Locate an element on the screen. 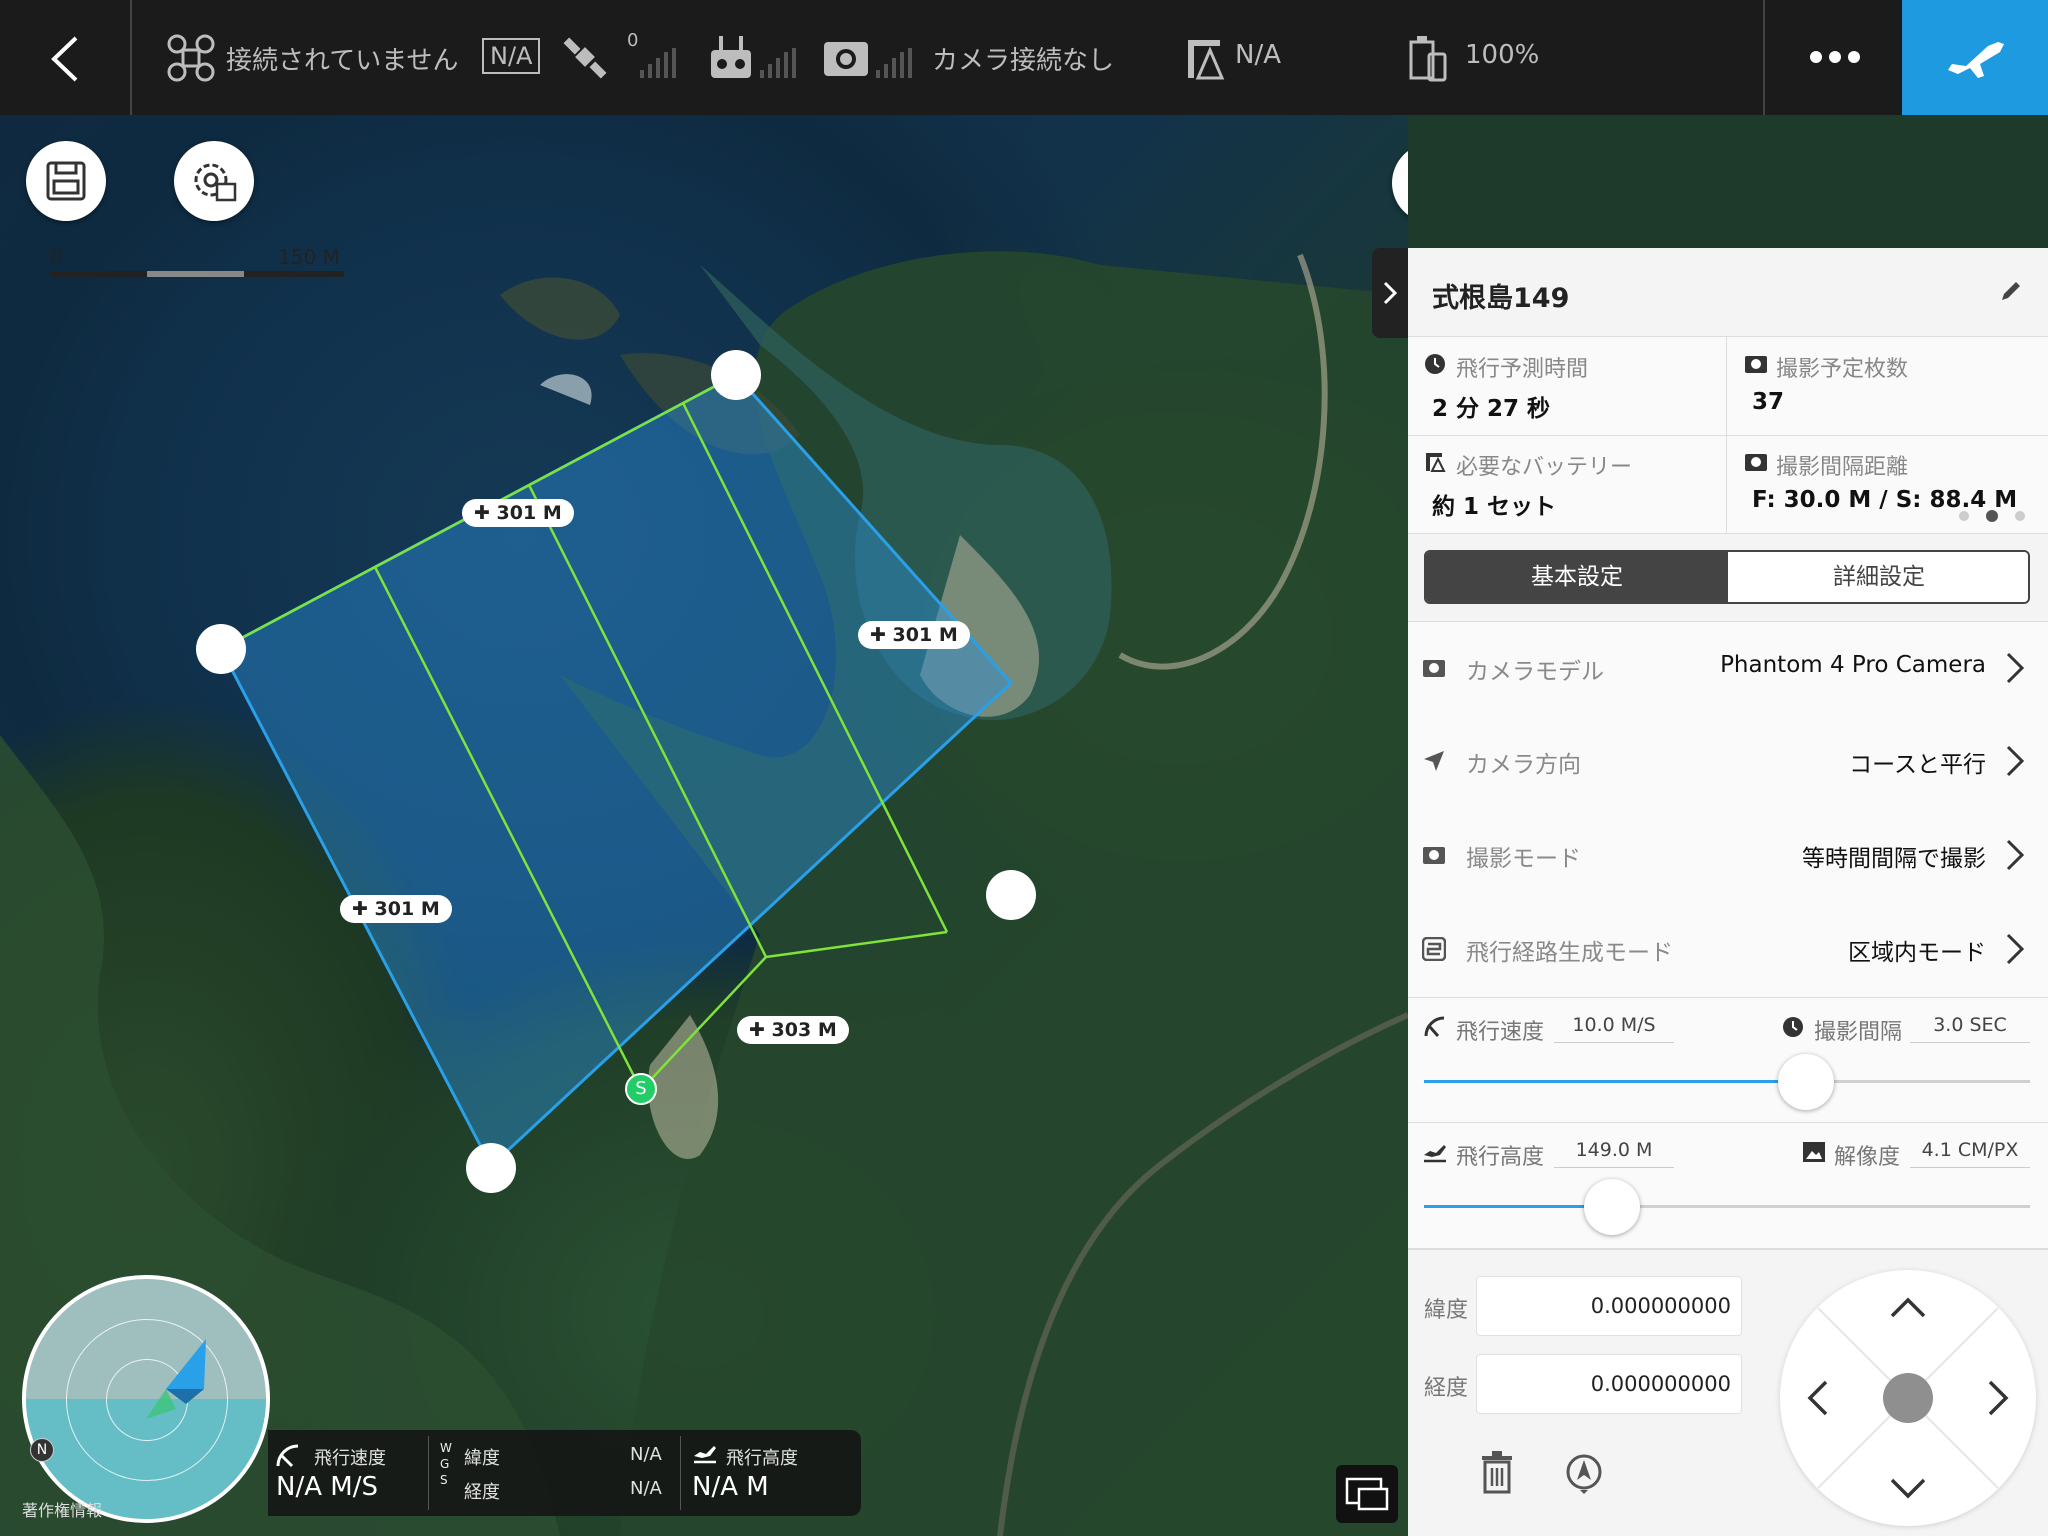  longitude-input: 0.000000000 is located at coordinates (1609, 1384).